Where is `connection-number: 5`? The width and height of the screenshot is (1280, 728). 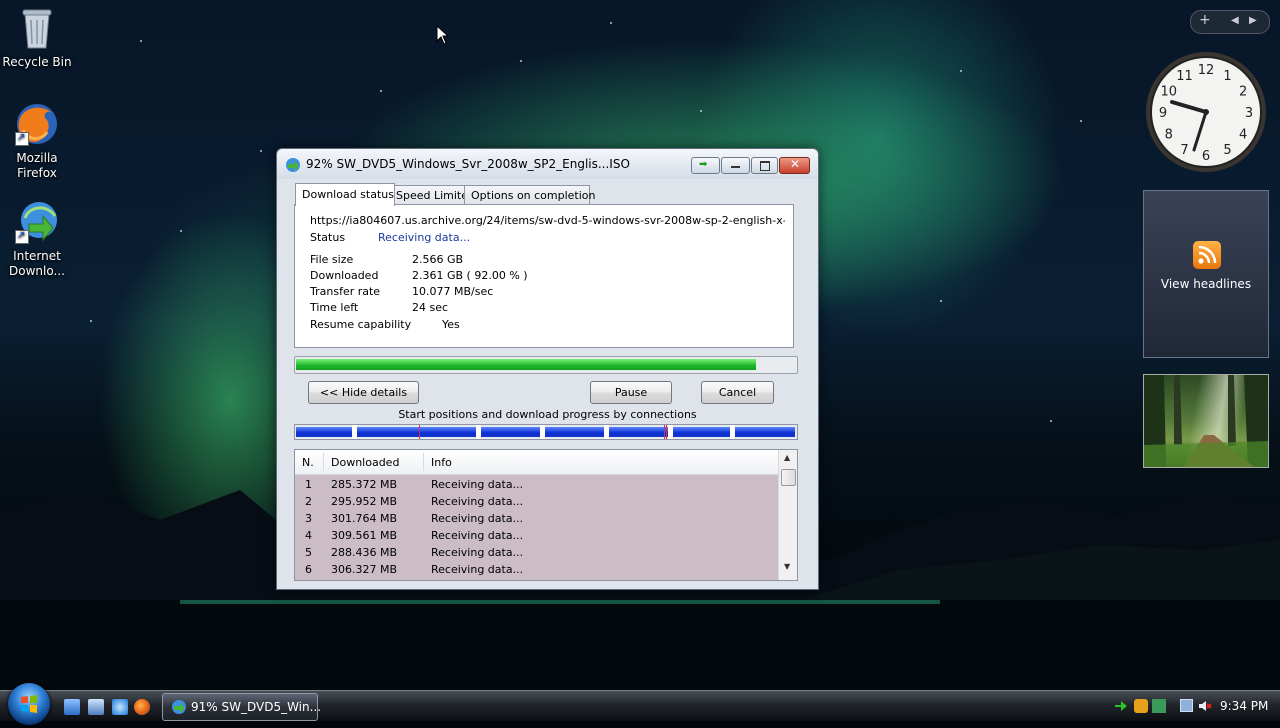 connection-number: 5 is located at coordinates (308, 552).